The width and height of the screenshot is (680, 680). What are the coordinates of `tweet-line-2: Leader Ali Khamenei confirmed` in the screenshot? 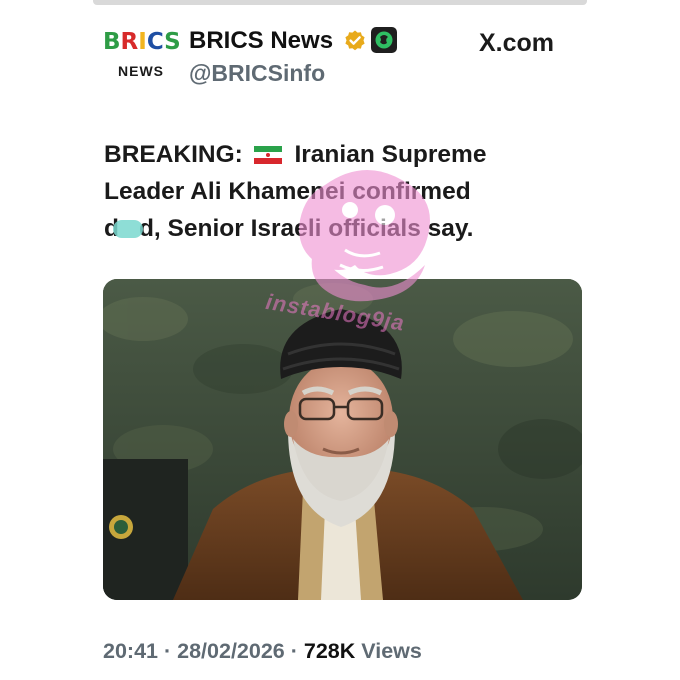 It's located at (287, 191).